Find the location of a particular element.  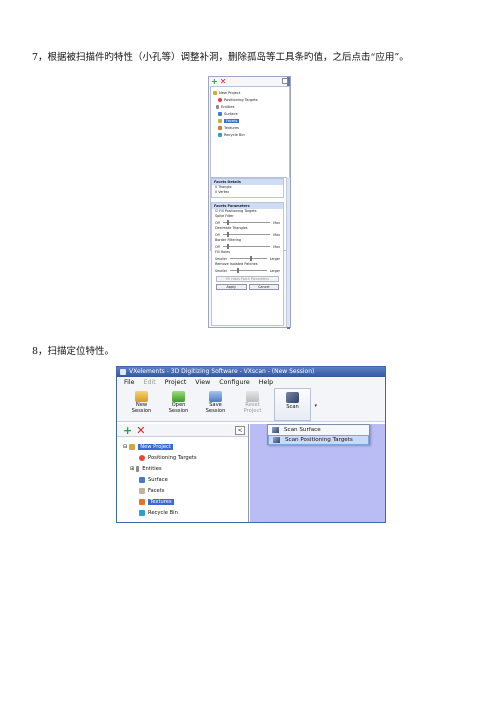

app-icon is located at coordinates (123, 372).